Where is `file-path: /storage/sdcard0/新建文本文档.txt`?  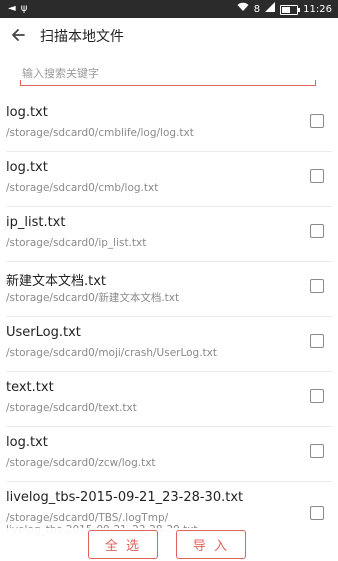
file-path: /storage/sdcard0/新建文本文档.txt is located at coordinates (93, 298).